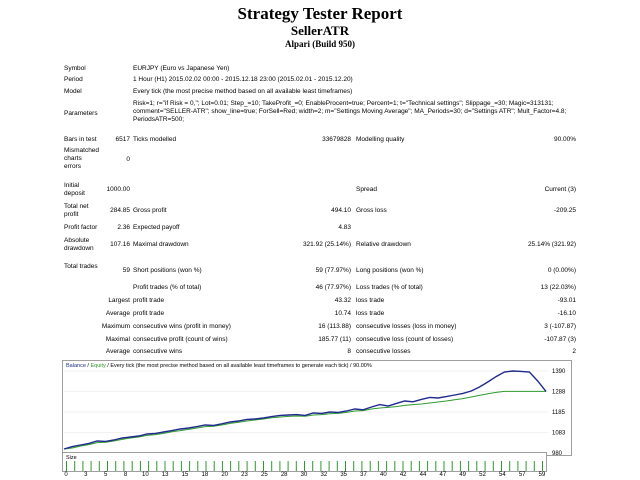 The width and height of the screenshot is (640, 480). I want to click on largest-profit-value: 43.32, so click(342, 300).